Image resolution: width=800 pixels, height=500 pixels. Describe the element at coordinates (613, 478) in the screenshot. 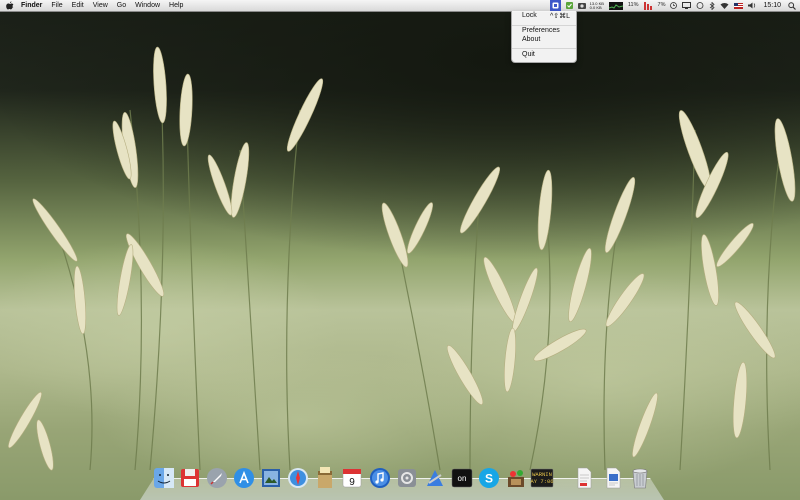

I see `document2-icon` at that location.